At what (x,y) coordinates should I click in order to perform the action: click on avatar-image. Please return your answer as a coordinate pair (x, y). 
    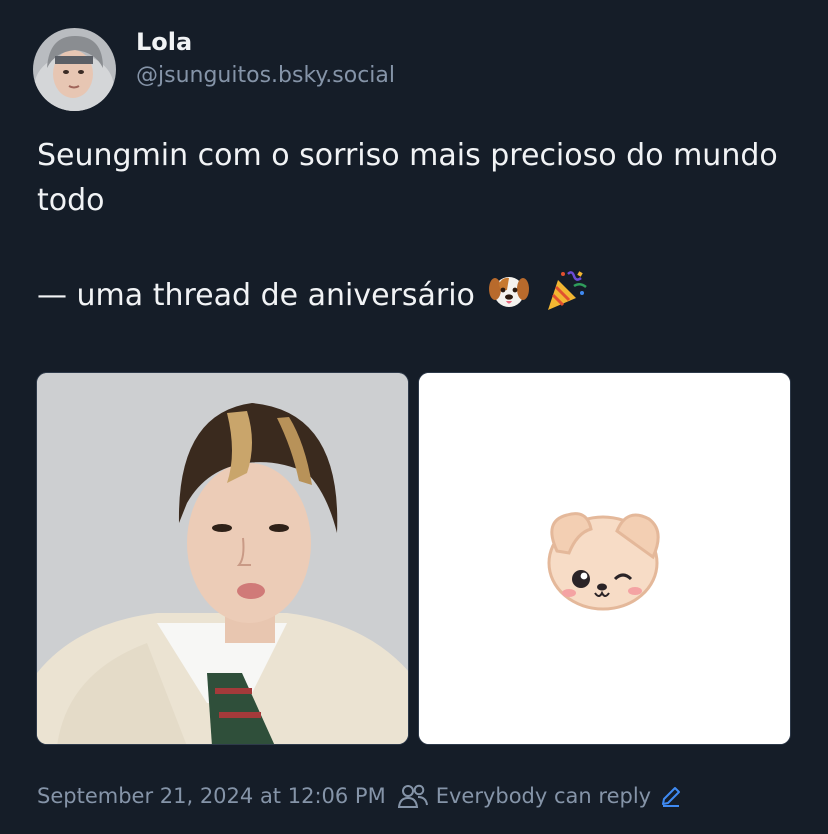
    Looking at the image, I should click on (74, 69).